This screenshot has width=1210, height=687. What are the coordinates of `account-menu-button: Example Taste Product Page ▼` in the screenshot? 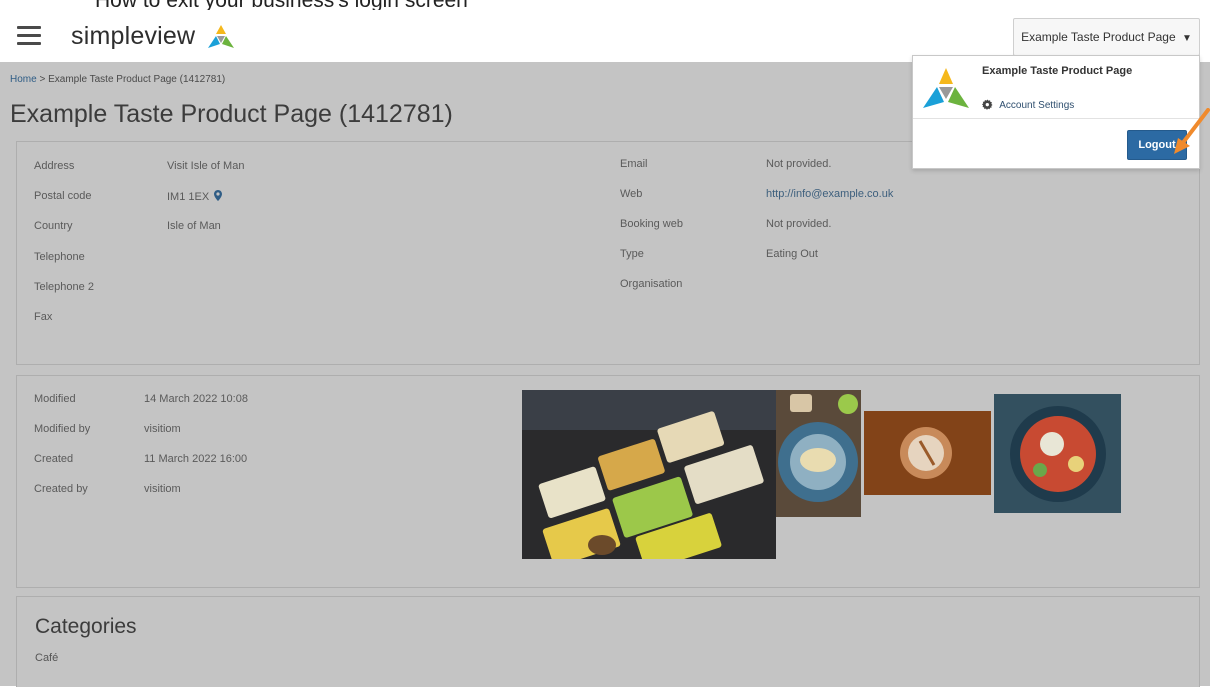 It's located at (1106, 37).